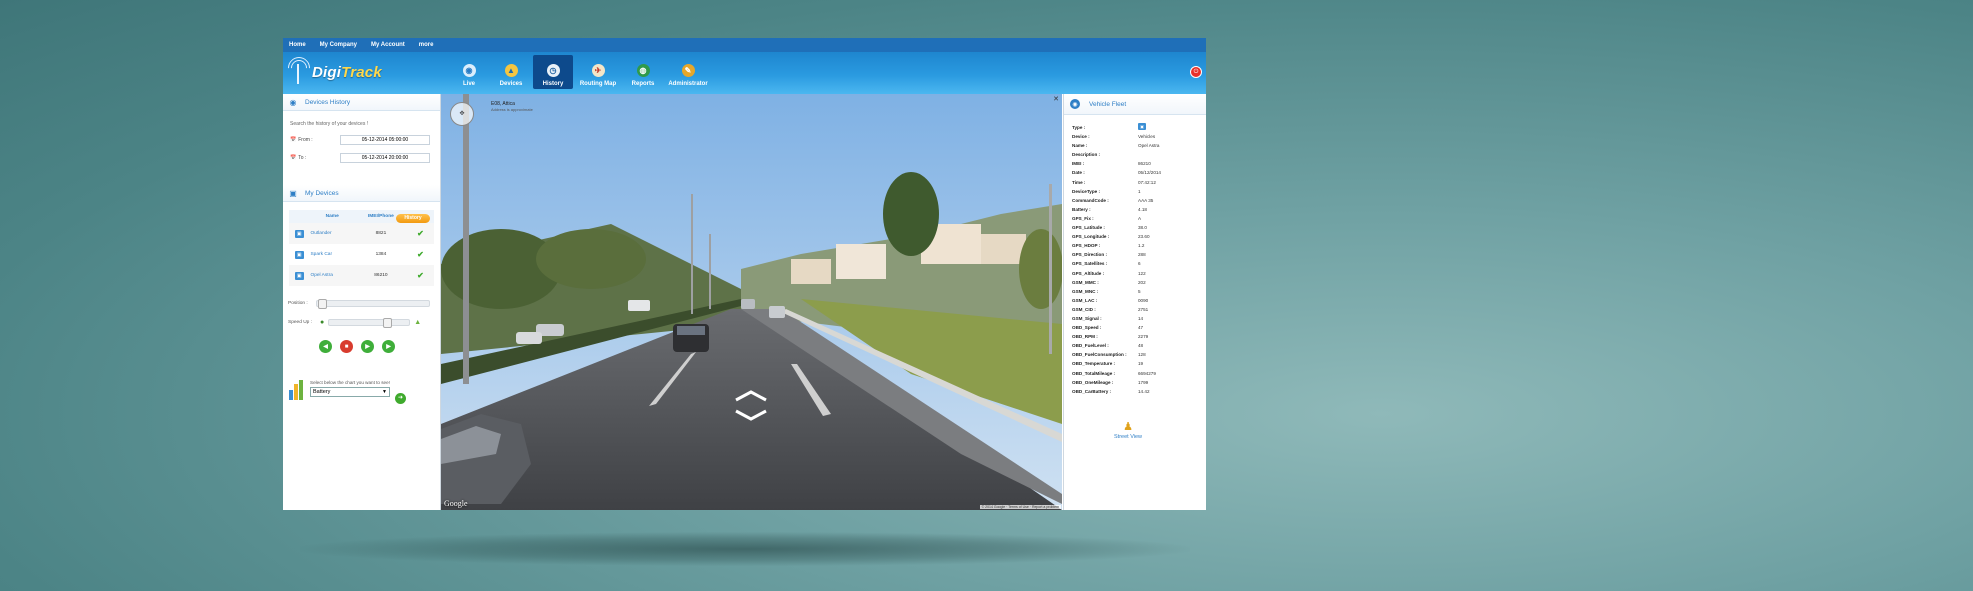 The width and height of the screenshot is (1973, 591). What do you see at coordinates (332, 216) in the screenshot?
I see `col-name: Name` at bounding box center [332, 216].